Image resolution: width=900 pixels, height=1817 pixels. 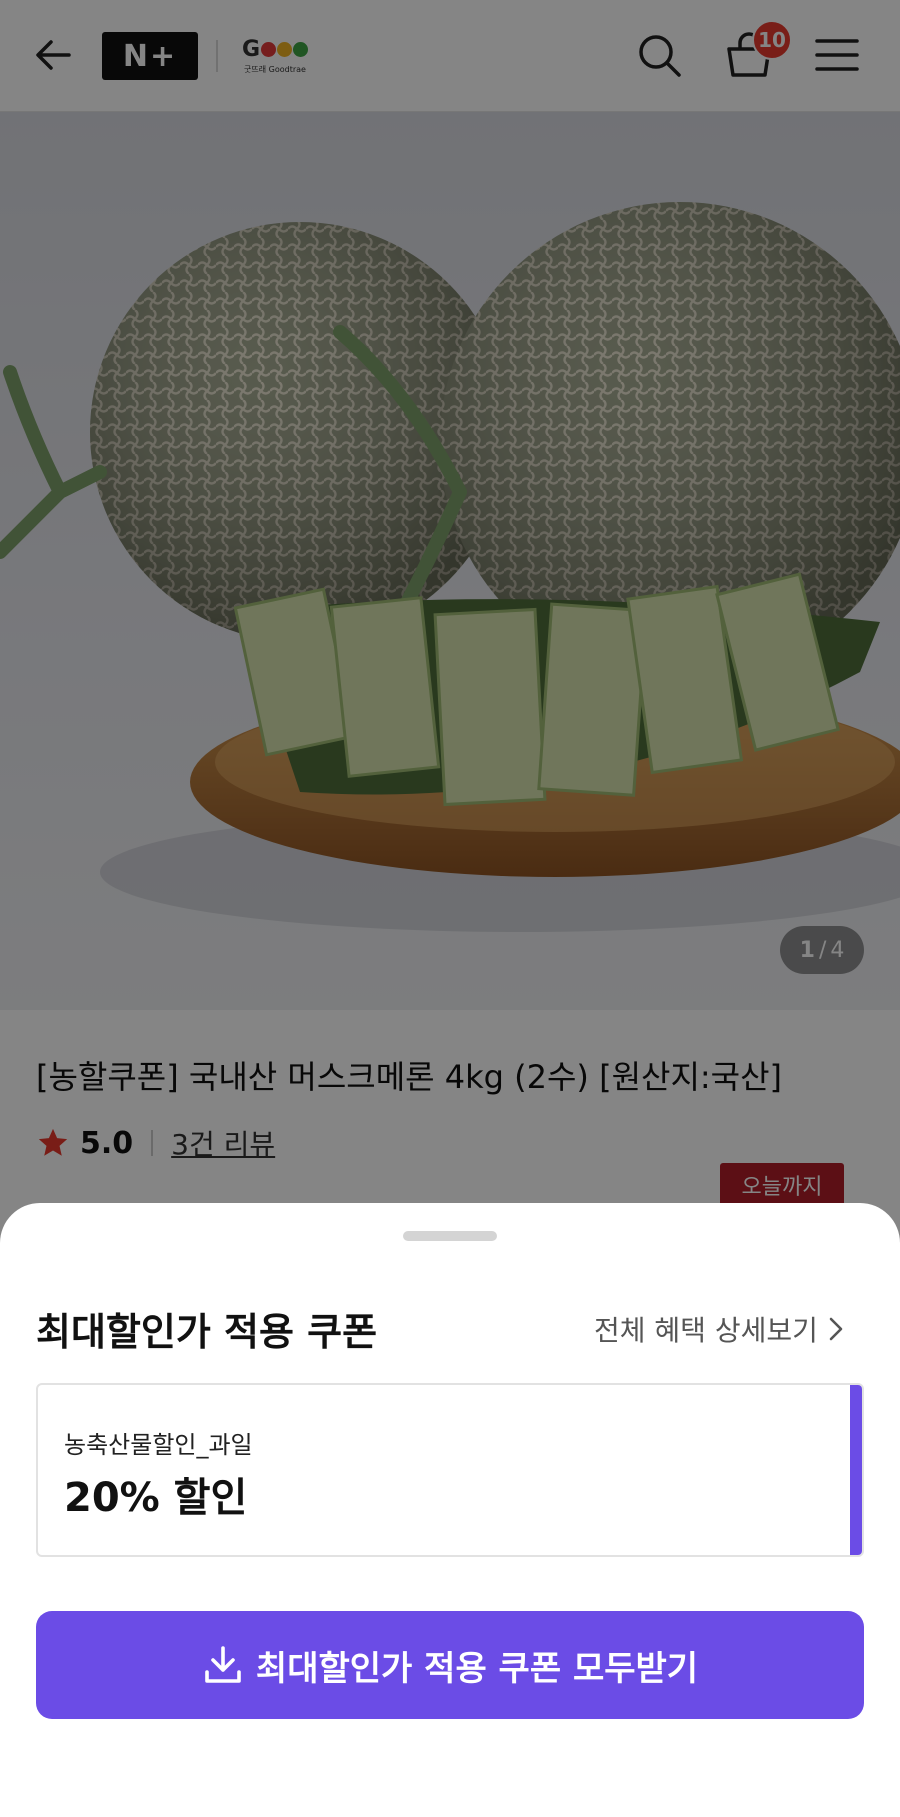 What do you see at coordinates (156, 1498) in the screenshot?
I see `coupon-discount: 20% 할인` at bounding box center [156, 1498].